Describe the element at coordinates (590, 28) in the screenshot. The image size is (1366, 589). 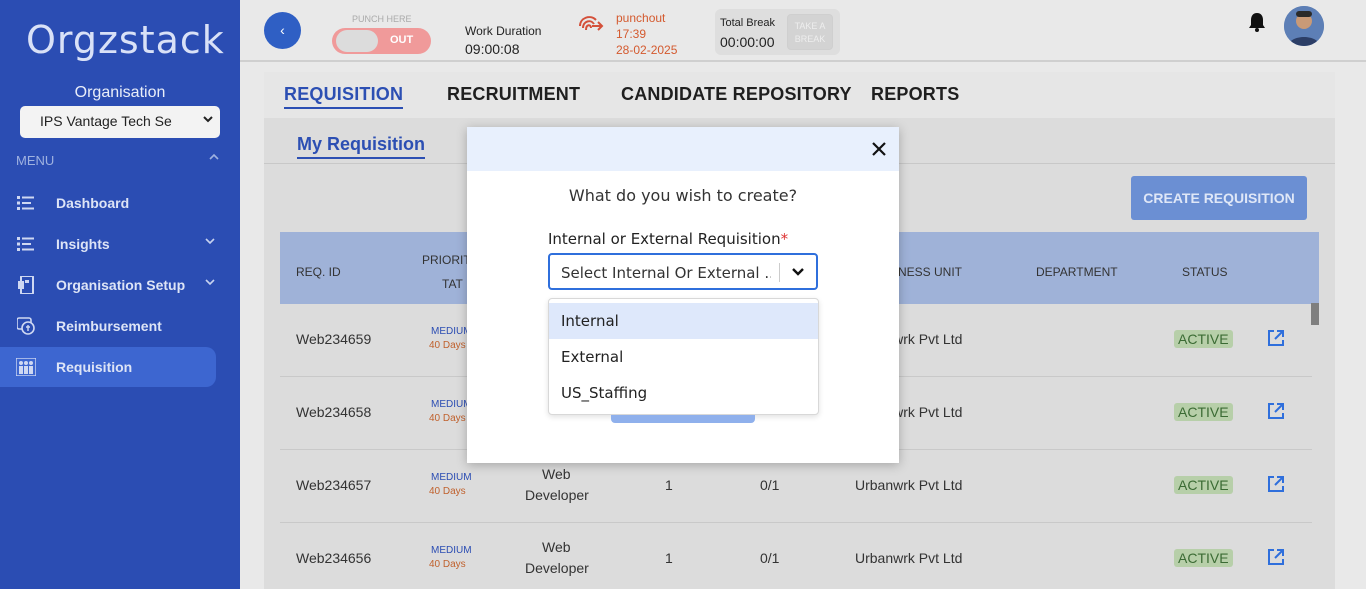
I see `fingerprint-icon` at that location.